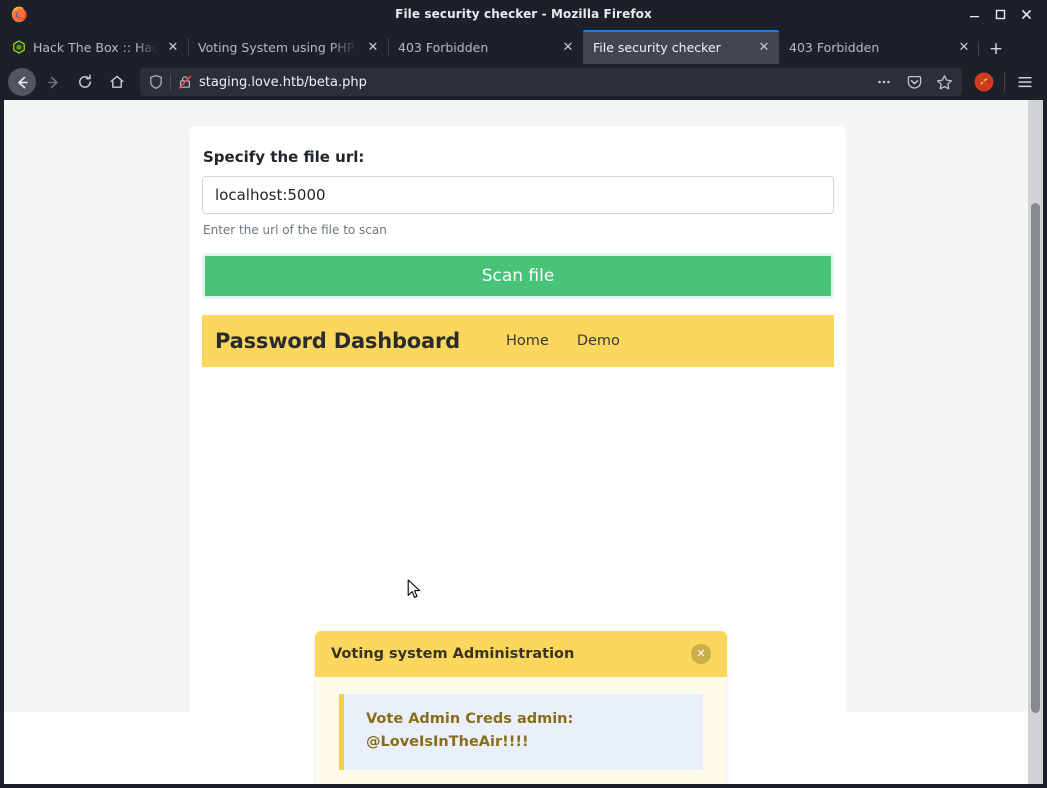 This screenshot has height=788, width=1047. What do you see at coordinates (170, 82) in the screenshot?
I see `address-bar-divider` at bounding box center [170, 82].